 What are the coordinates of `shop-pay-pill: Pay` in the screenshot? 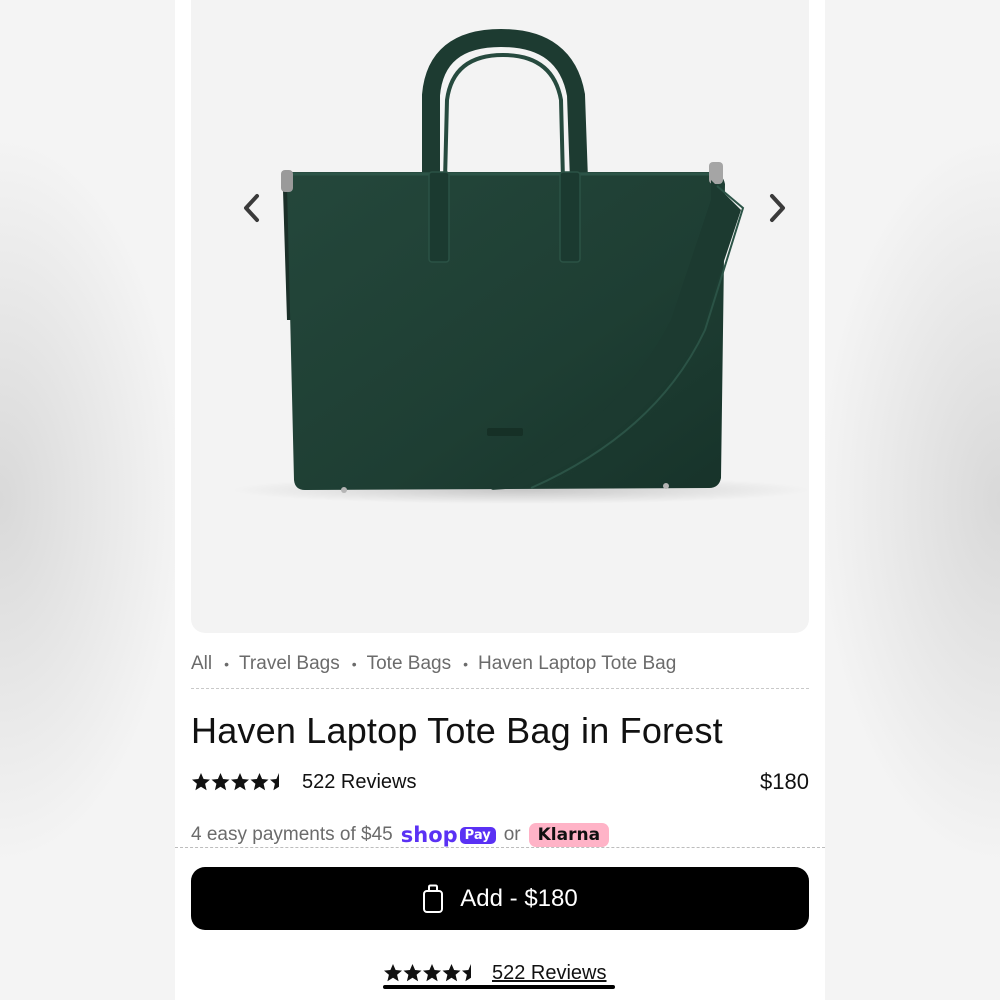 It's located at (477, 835).